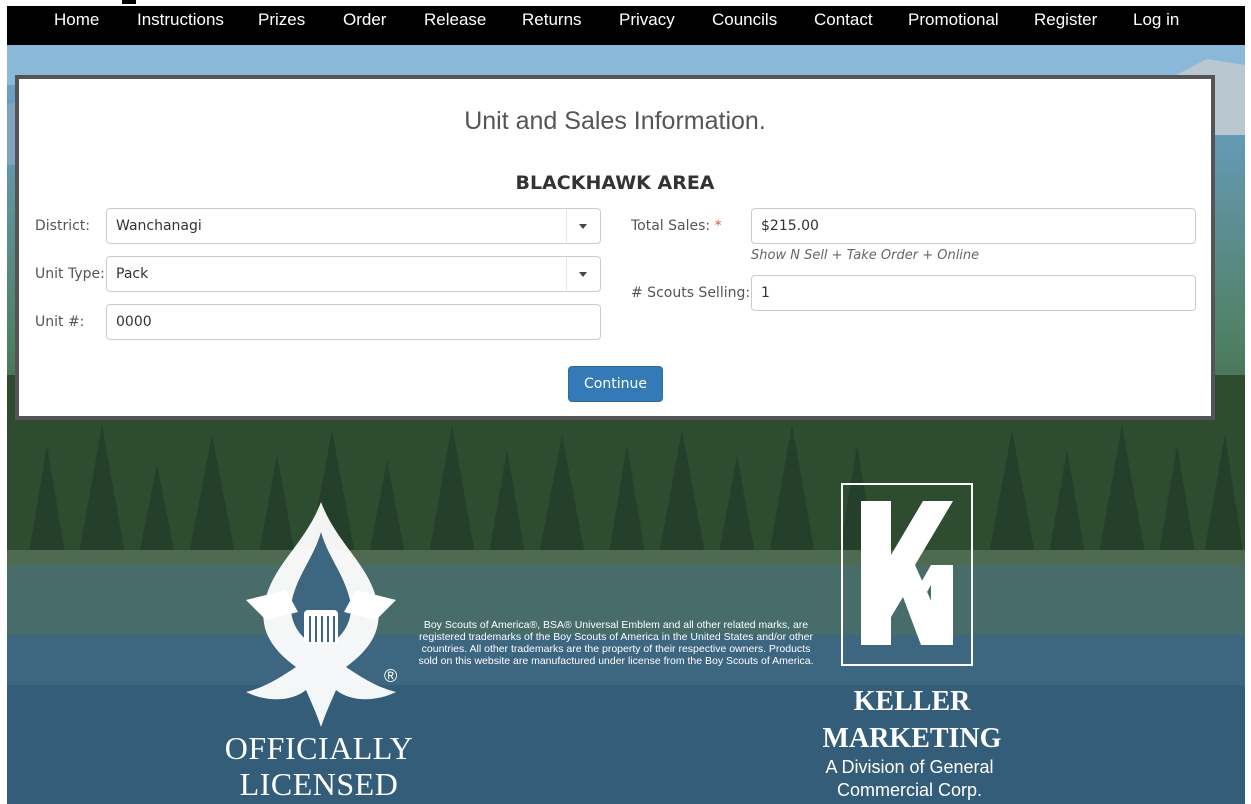 The image size is (1251, 804). I want to click on district-dropdown-toggle, so click(583, 226).